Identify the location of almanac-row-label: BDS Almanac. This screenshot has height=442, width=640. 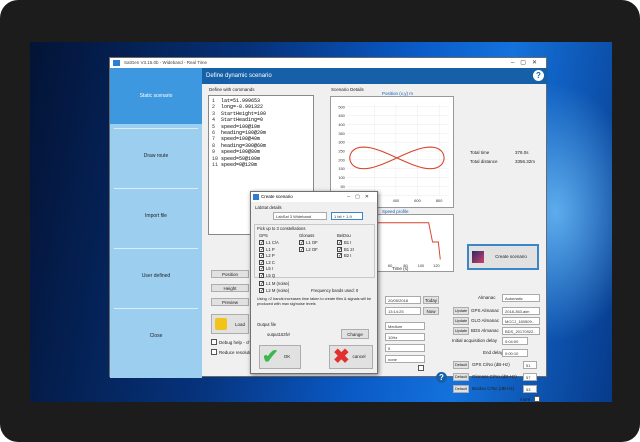
(485, 330).